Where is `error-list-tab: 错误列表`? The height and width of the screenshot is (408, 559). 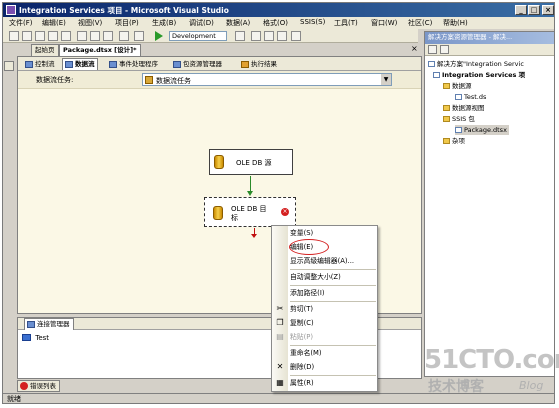
error-list-tab: 错误列表 is located at coordinates (38, 386).